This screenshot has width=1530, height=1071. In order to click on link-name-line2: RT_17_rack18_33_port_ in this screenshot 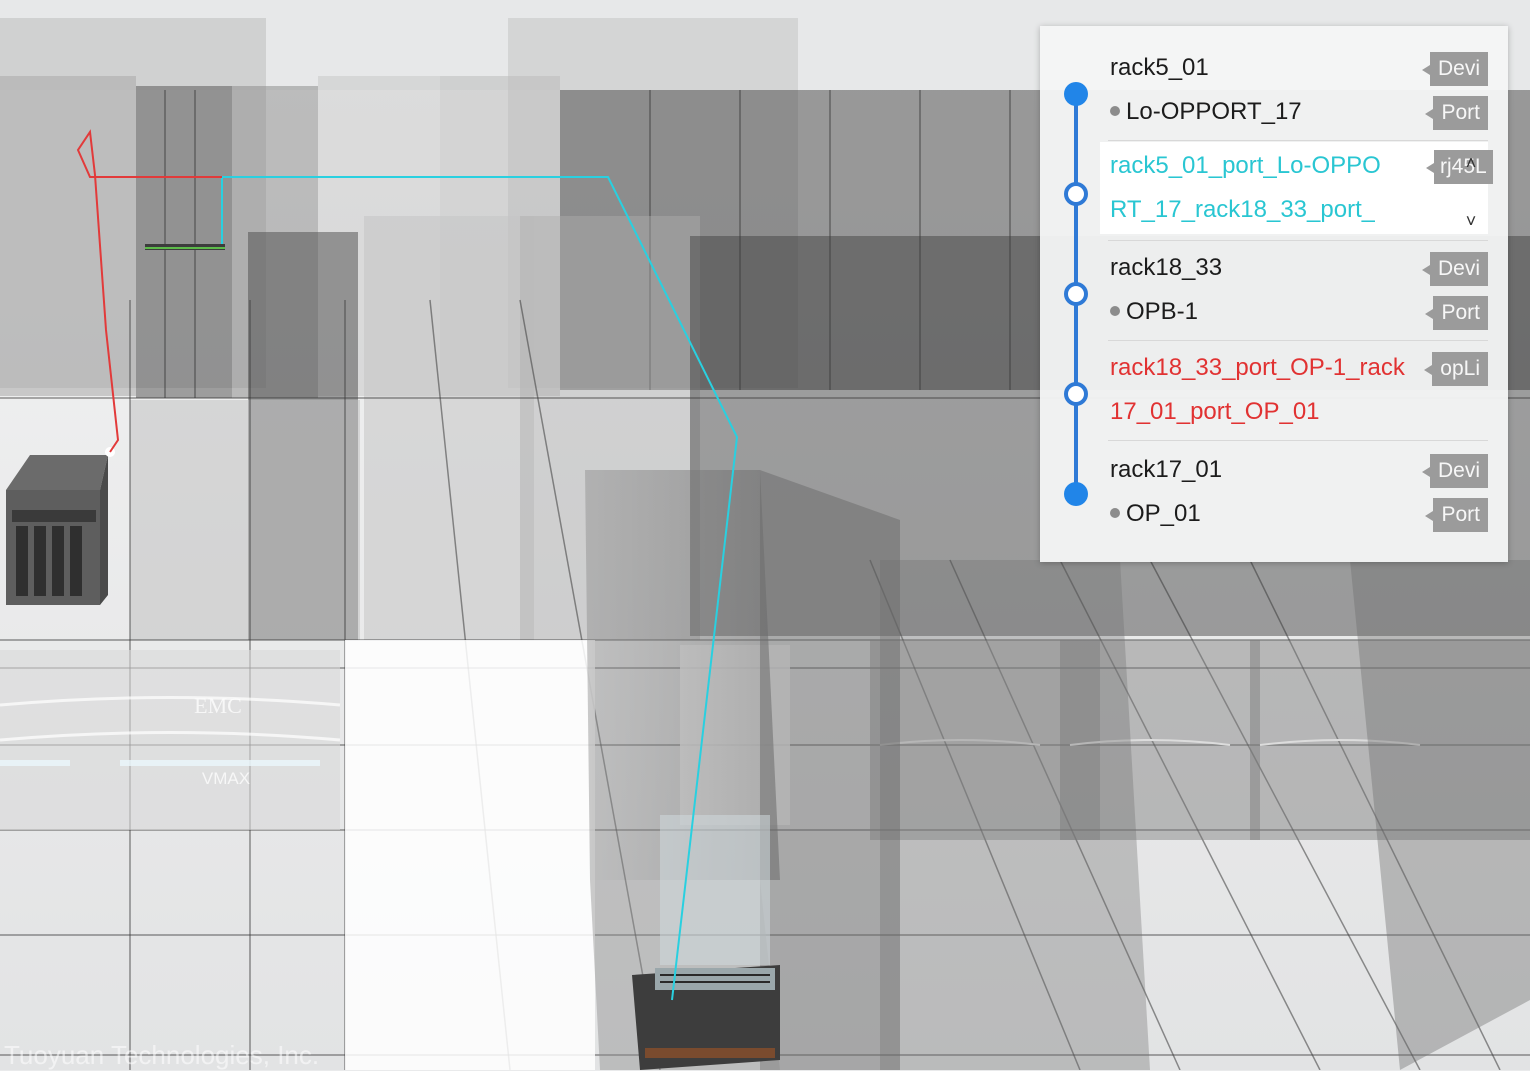, I will do `click(1243, 209)`.